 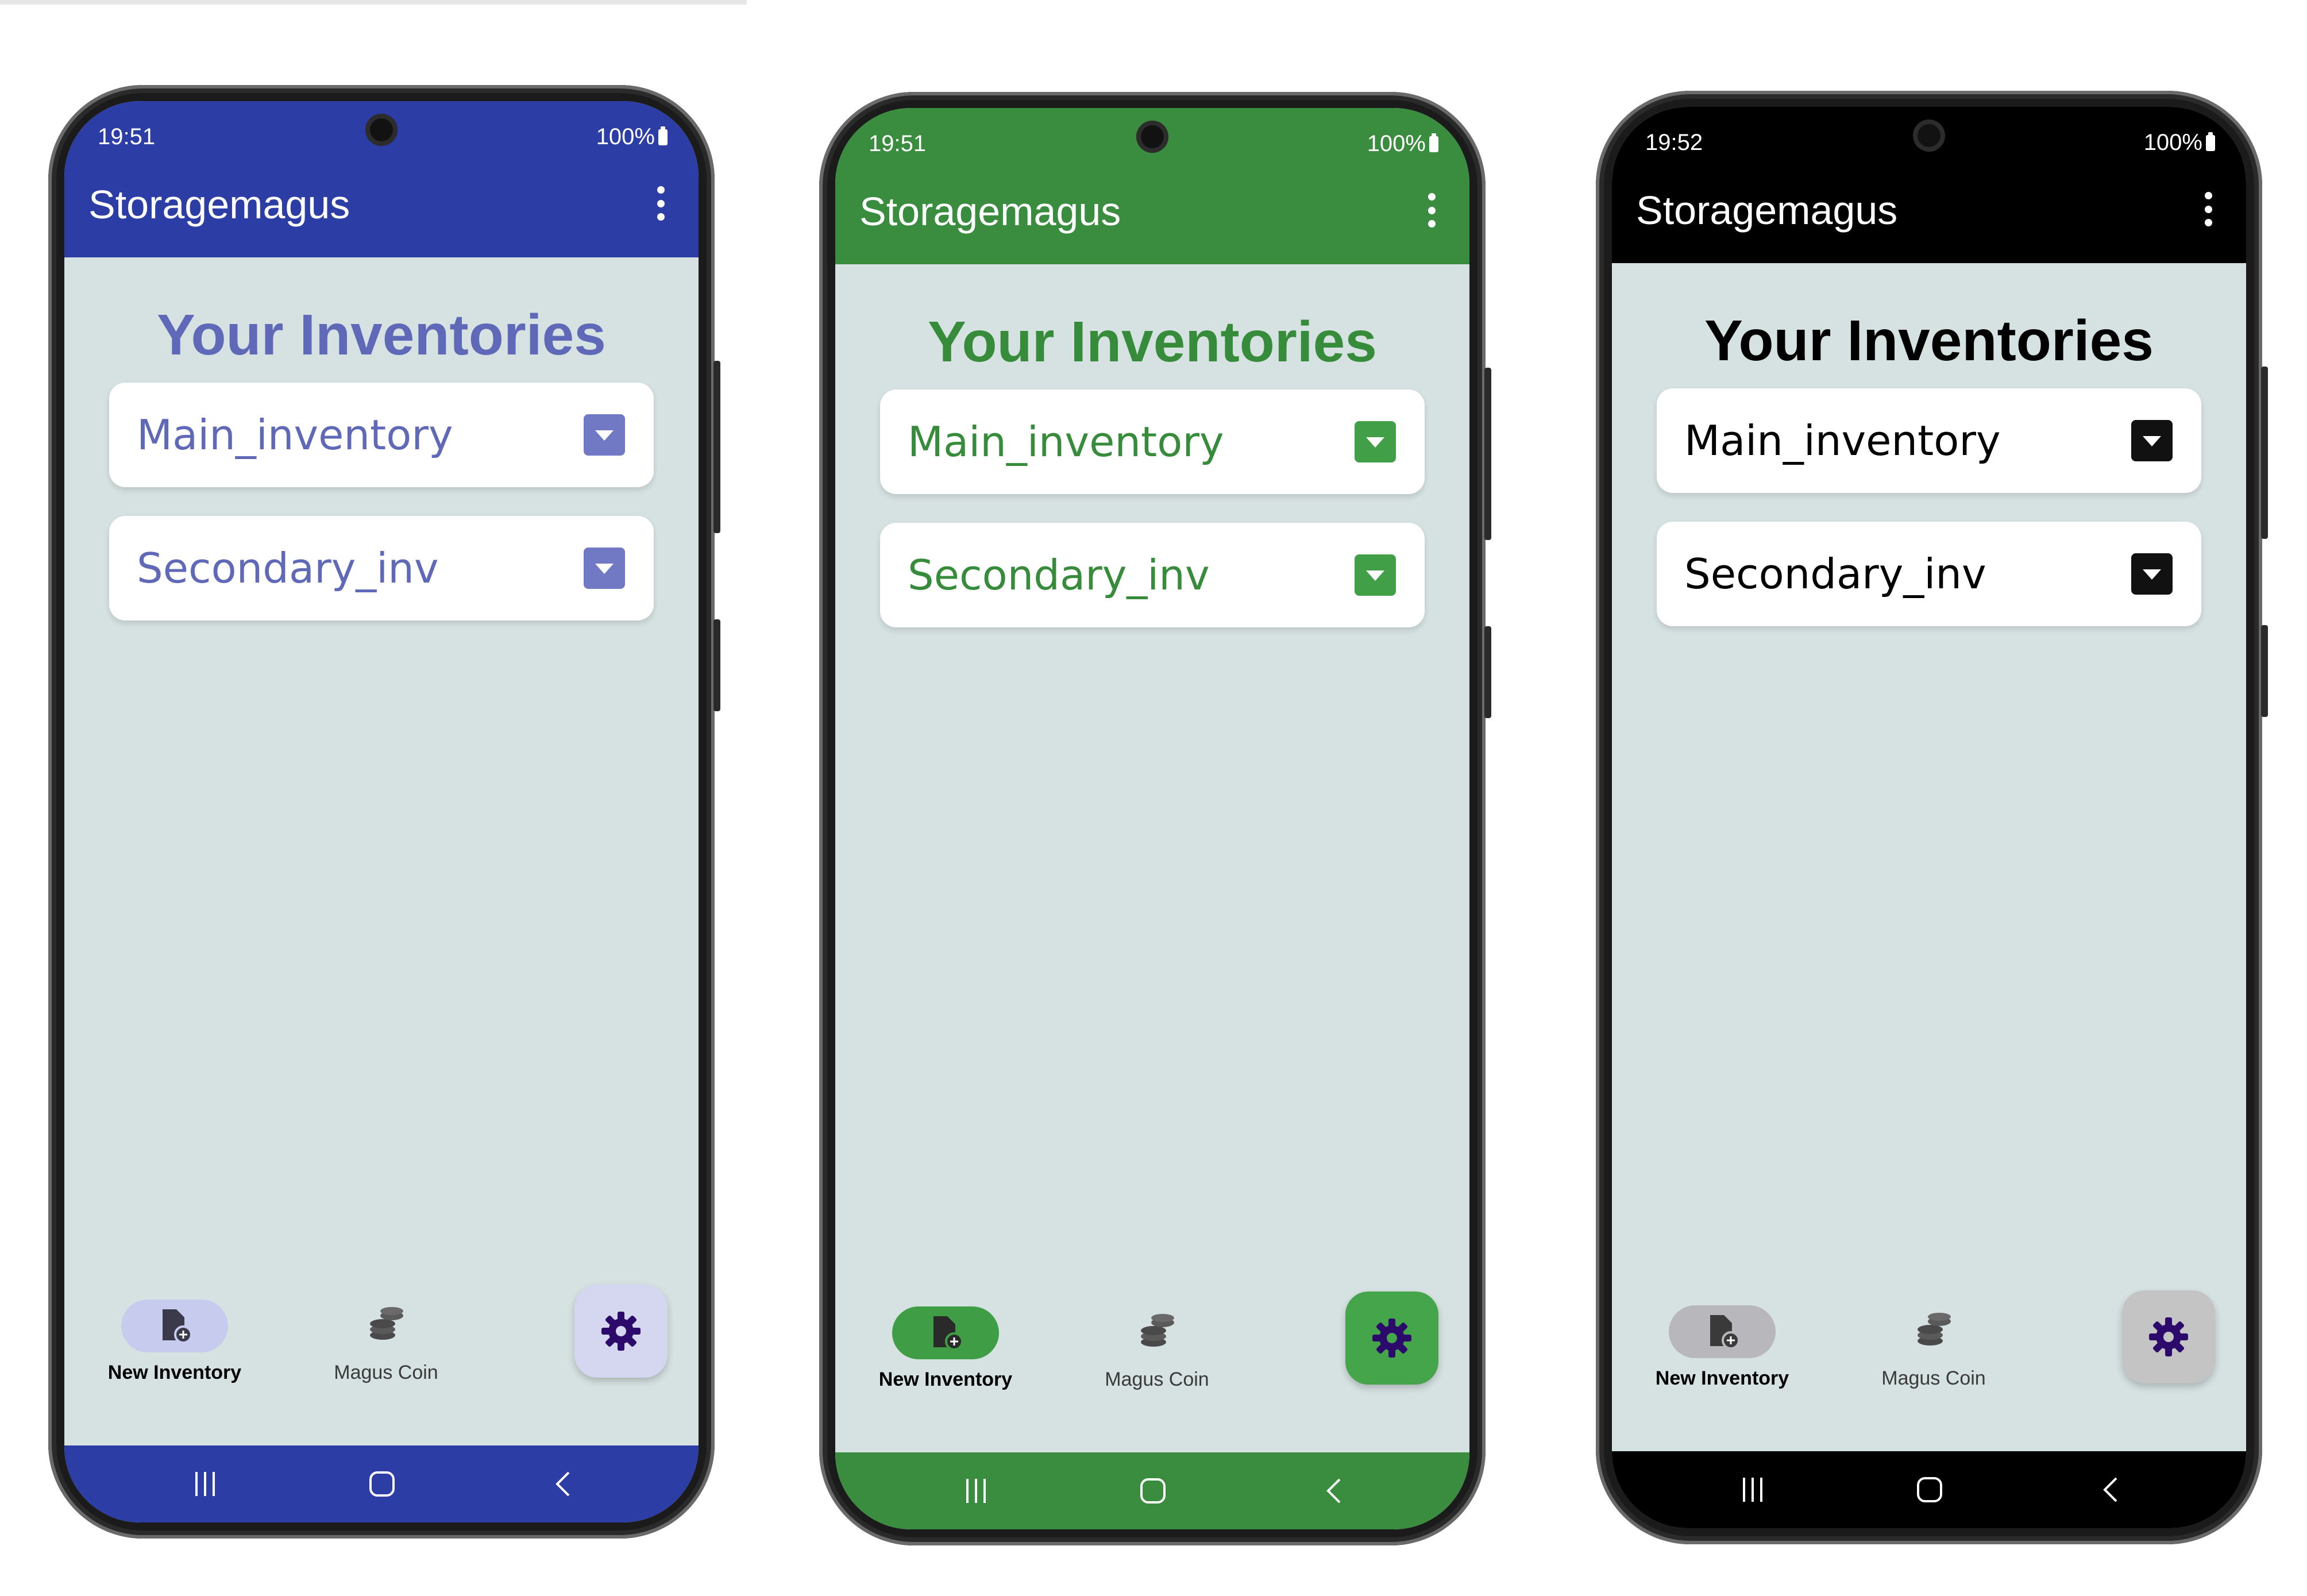 I want to click on status-time: 19:52, so click(x=1674, y=142).